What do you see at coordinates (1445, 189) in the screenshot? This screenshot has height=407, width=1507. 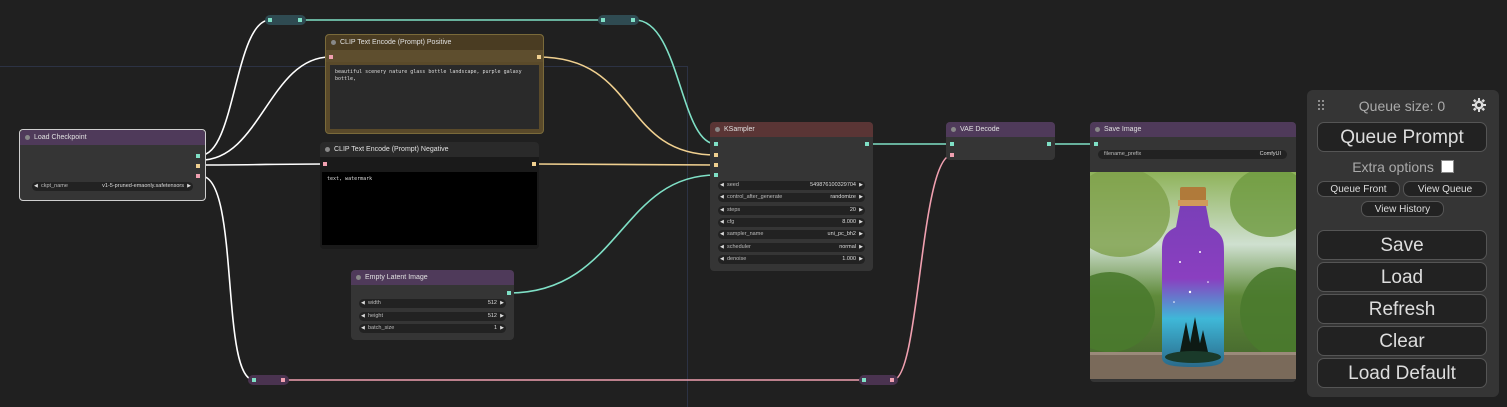 I see `view-queue-button: View Queue` at bounding box center [1445, 189].